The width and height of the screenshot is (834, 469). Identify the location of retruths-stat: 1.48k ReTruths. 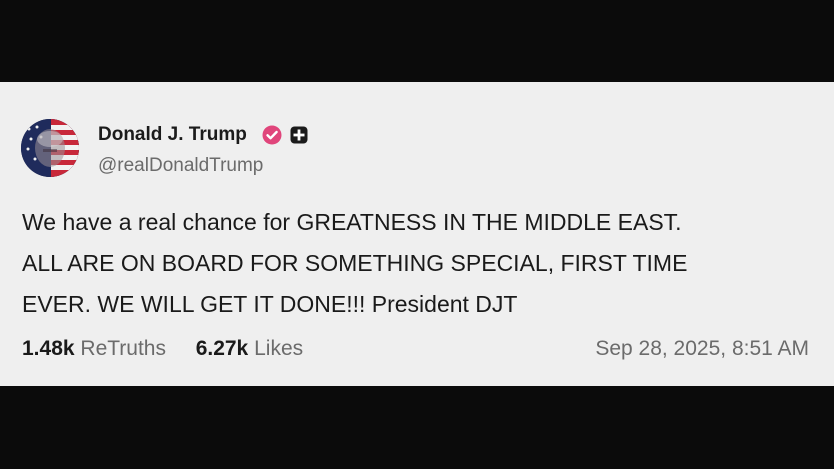
(97, 348).